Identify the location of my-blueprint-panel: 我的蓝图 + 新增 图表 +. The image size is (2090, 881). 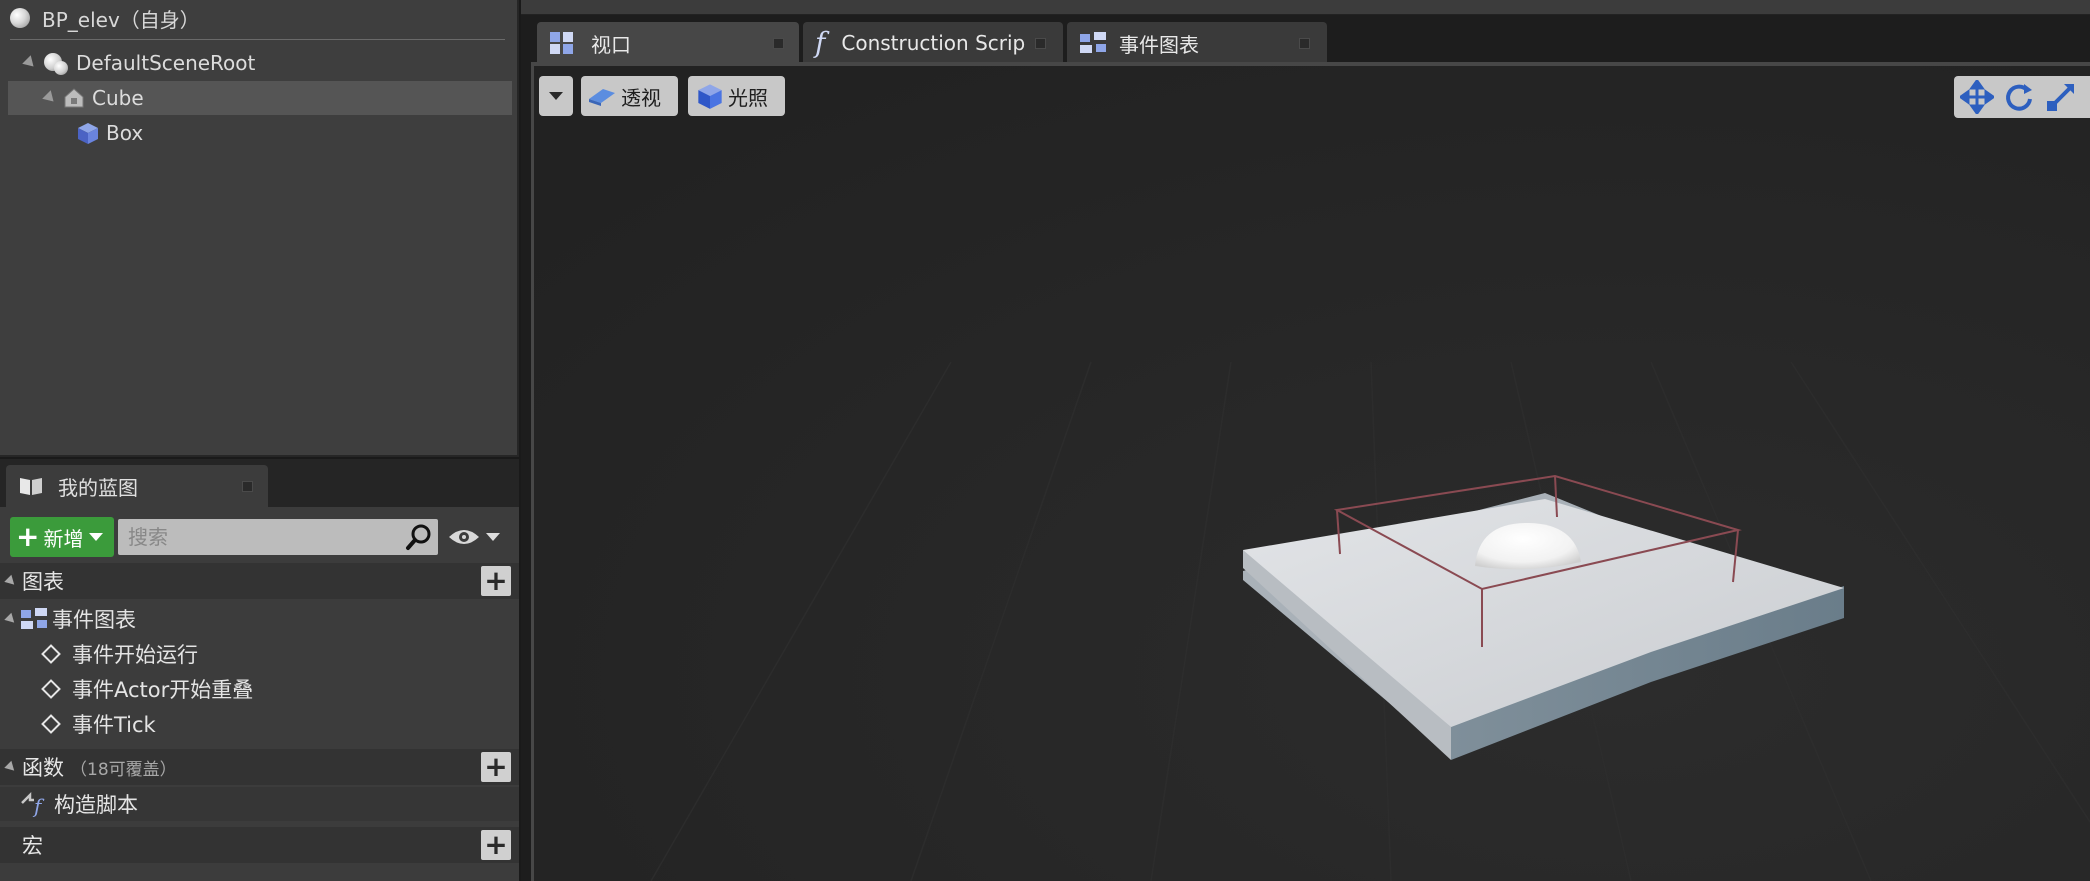
(259, 670).